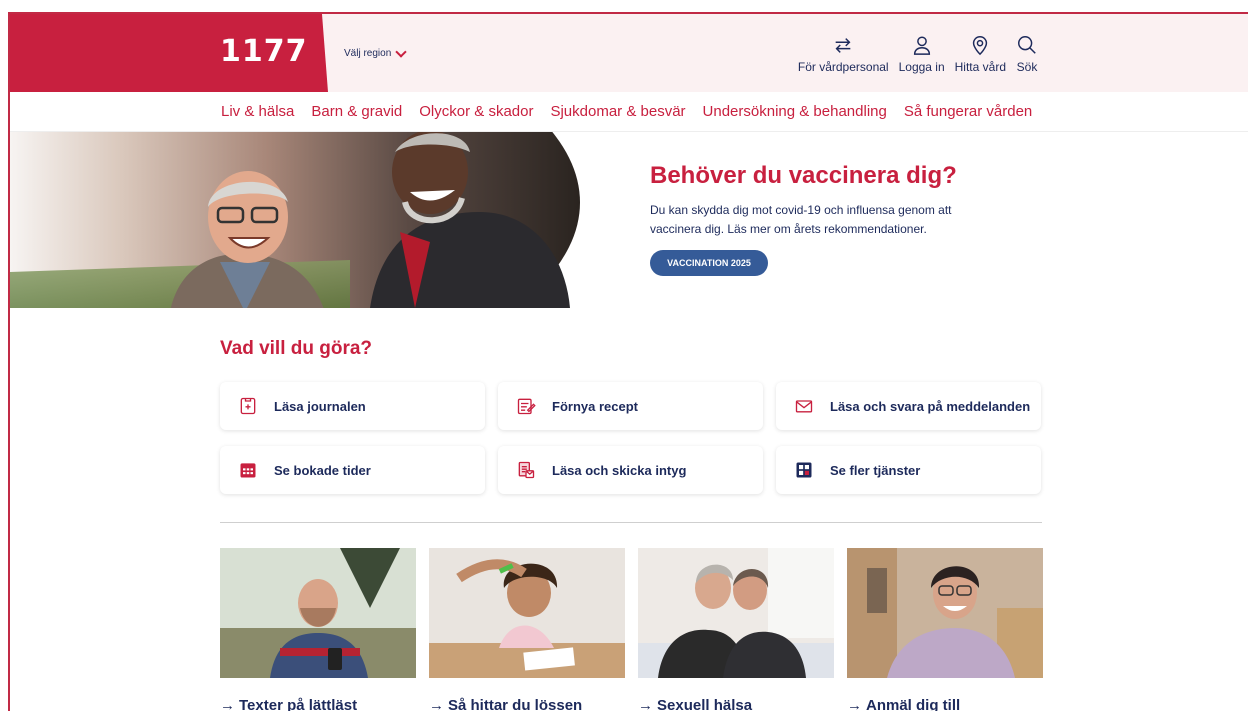  I want to click on location-pin-icon, so click(980, 46).